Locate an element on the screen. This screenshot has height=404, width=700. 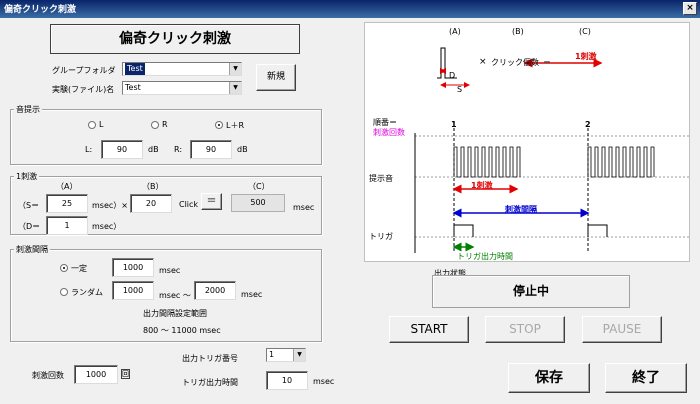
random-min-unit: msec 〜 is located at coordinates (175, 295).